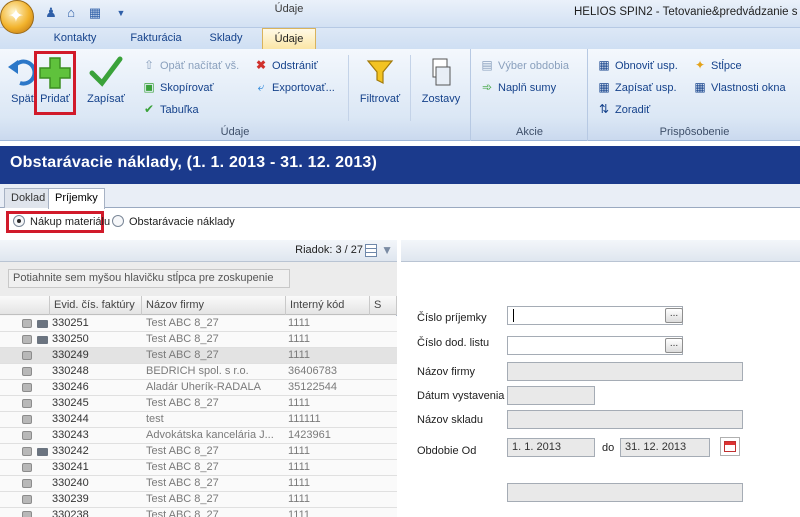  Describe the element at coordinates (75, 38) in the screenshot. I see `tab-kontakty: Kontakty` at that location.